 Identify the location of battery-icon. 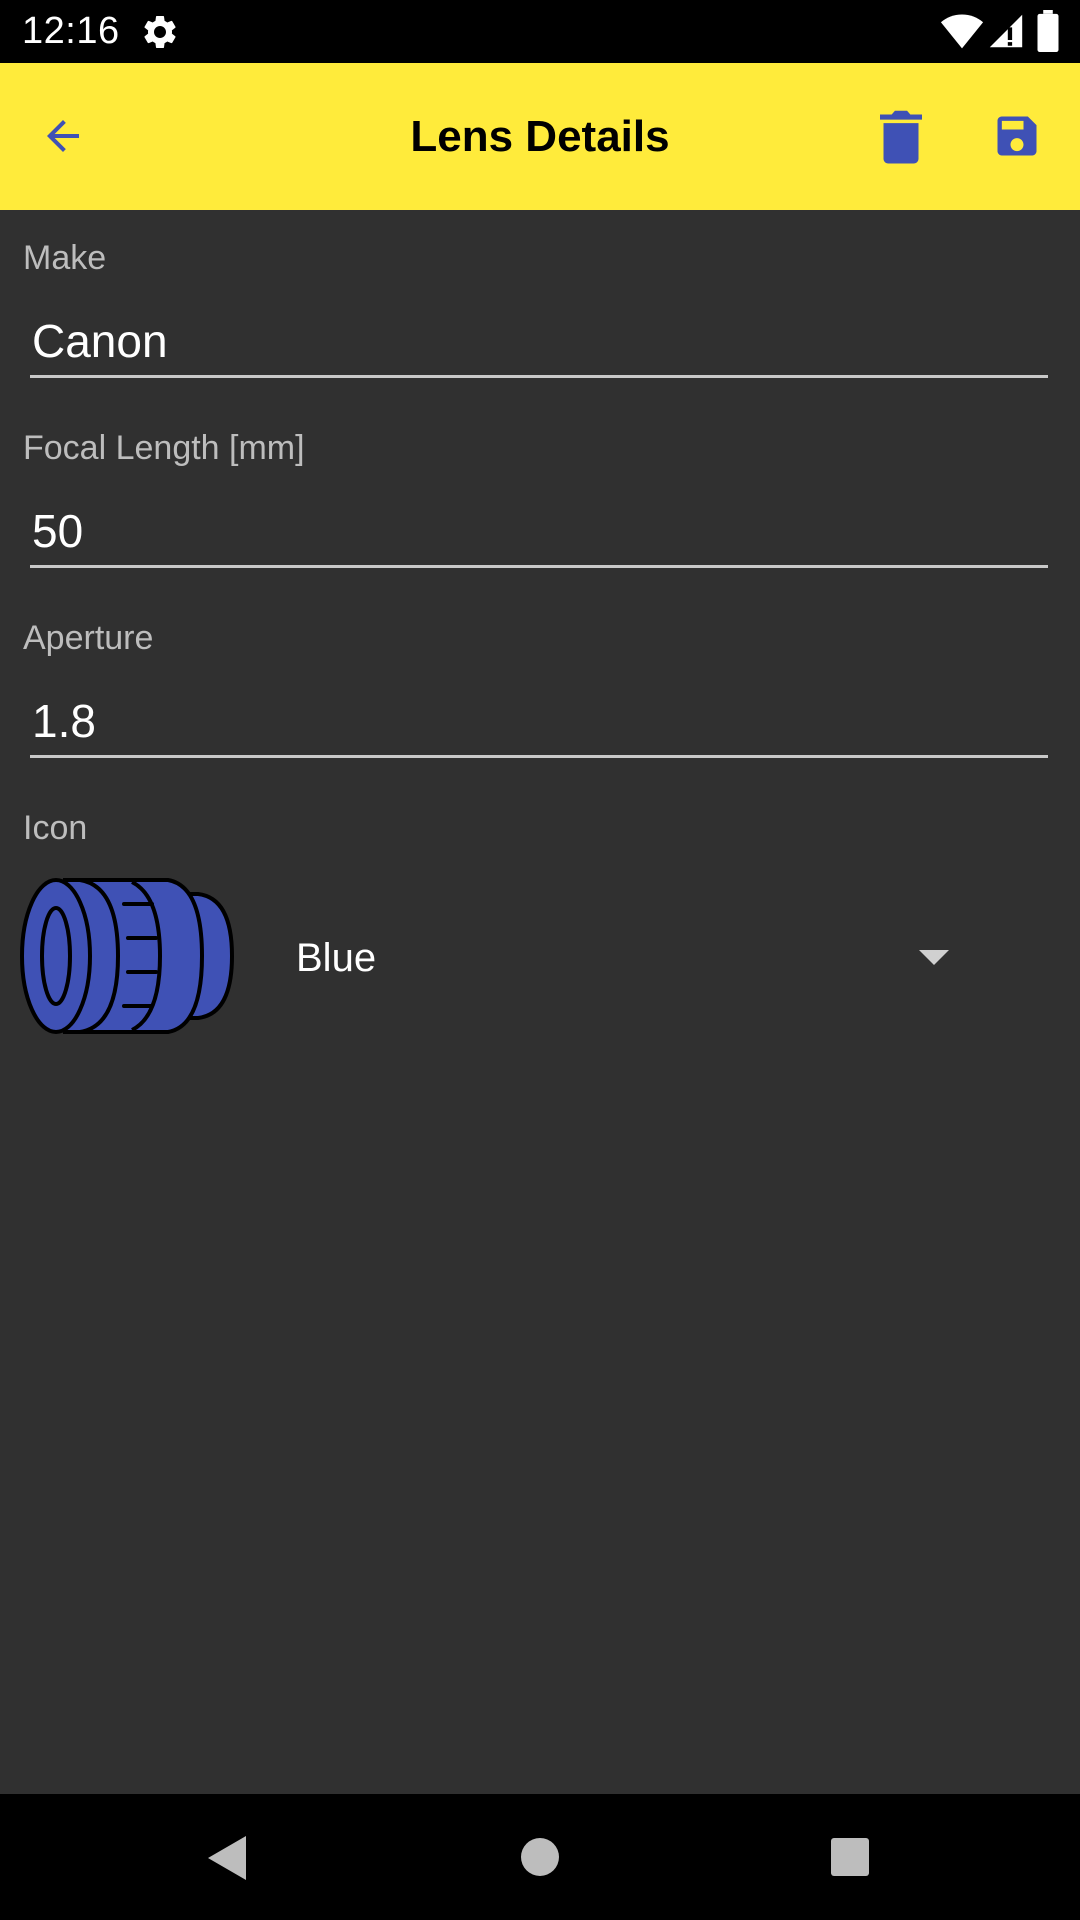
(1048, 31).